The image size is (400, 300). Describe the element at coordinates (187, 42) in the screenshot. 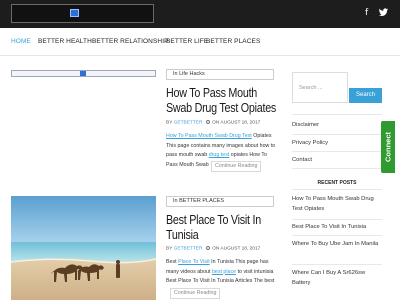

I see `nav-better-life: BETTER LIFE` at that location.